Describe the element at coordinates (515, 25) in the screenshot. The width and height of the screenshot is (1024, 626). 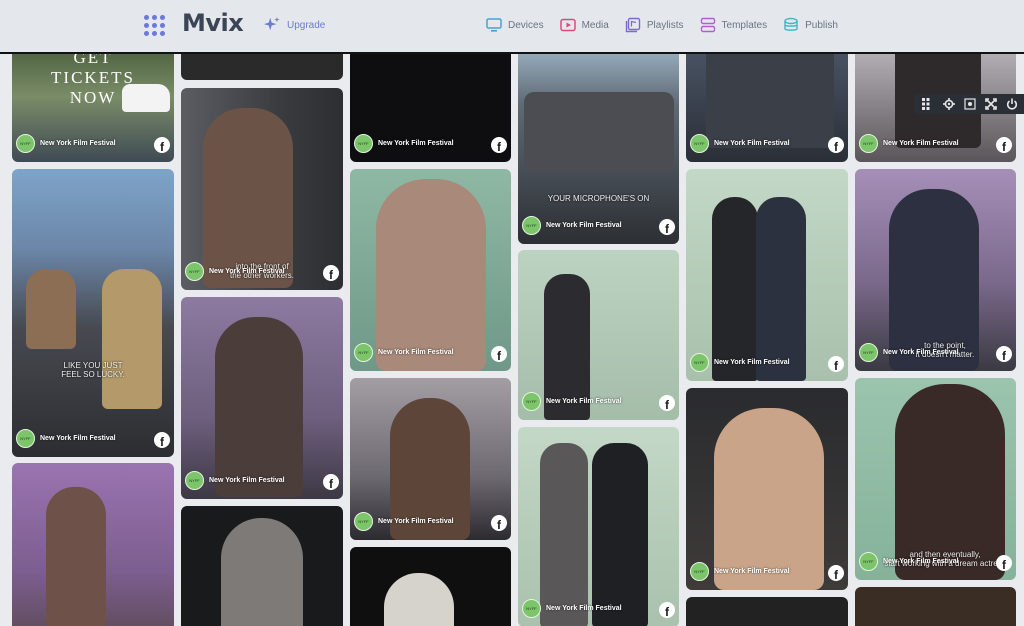
I see `nav-devices: Devices` at that location.